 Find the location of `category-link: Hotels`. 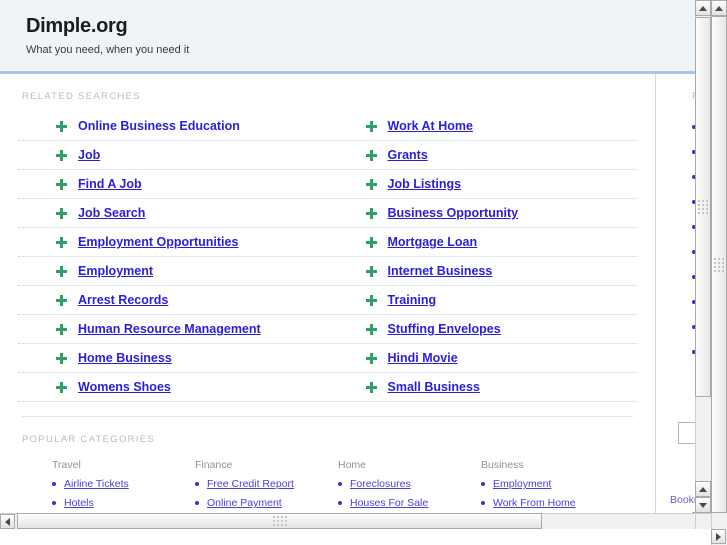

category-link: Hotels is located at coordinates (79, 503).